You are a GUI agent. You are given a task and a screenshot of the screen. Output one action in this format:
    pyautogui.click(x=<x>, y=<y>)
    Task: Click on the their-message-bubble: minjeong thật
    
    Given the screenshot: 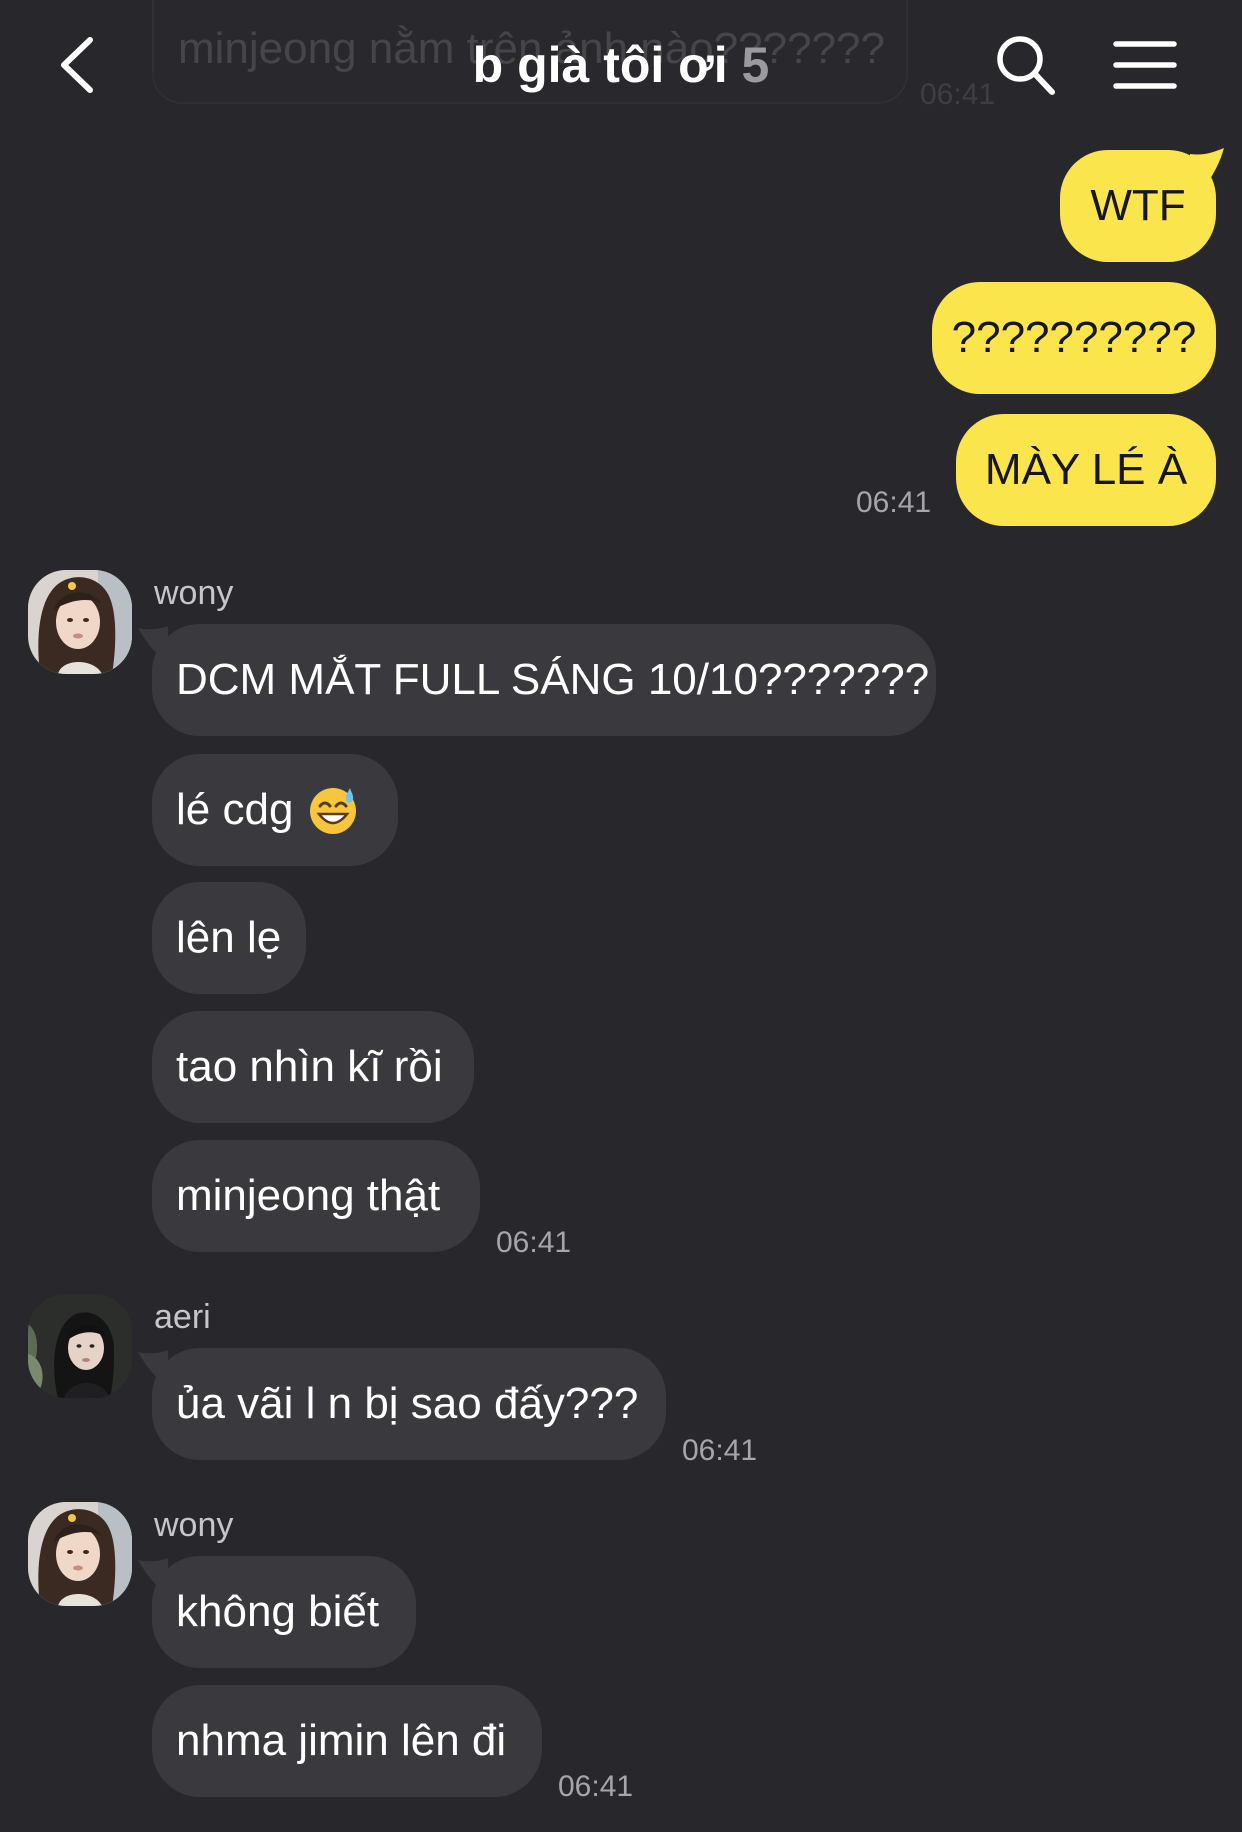 What is the action you would take?
    pyautogui.click(x=316, y=1196)
    